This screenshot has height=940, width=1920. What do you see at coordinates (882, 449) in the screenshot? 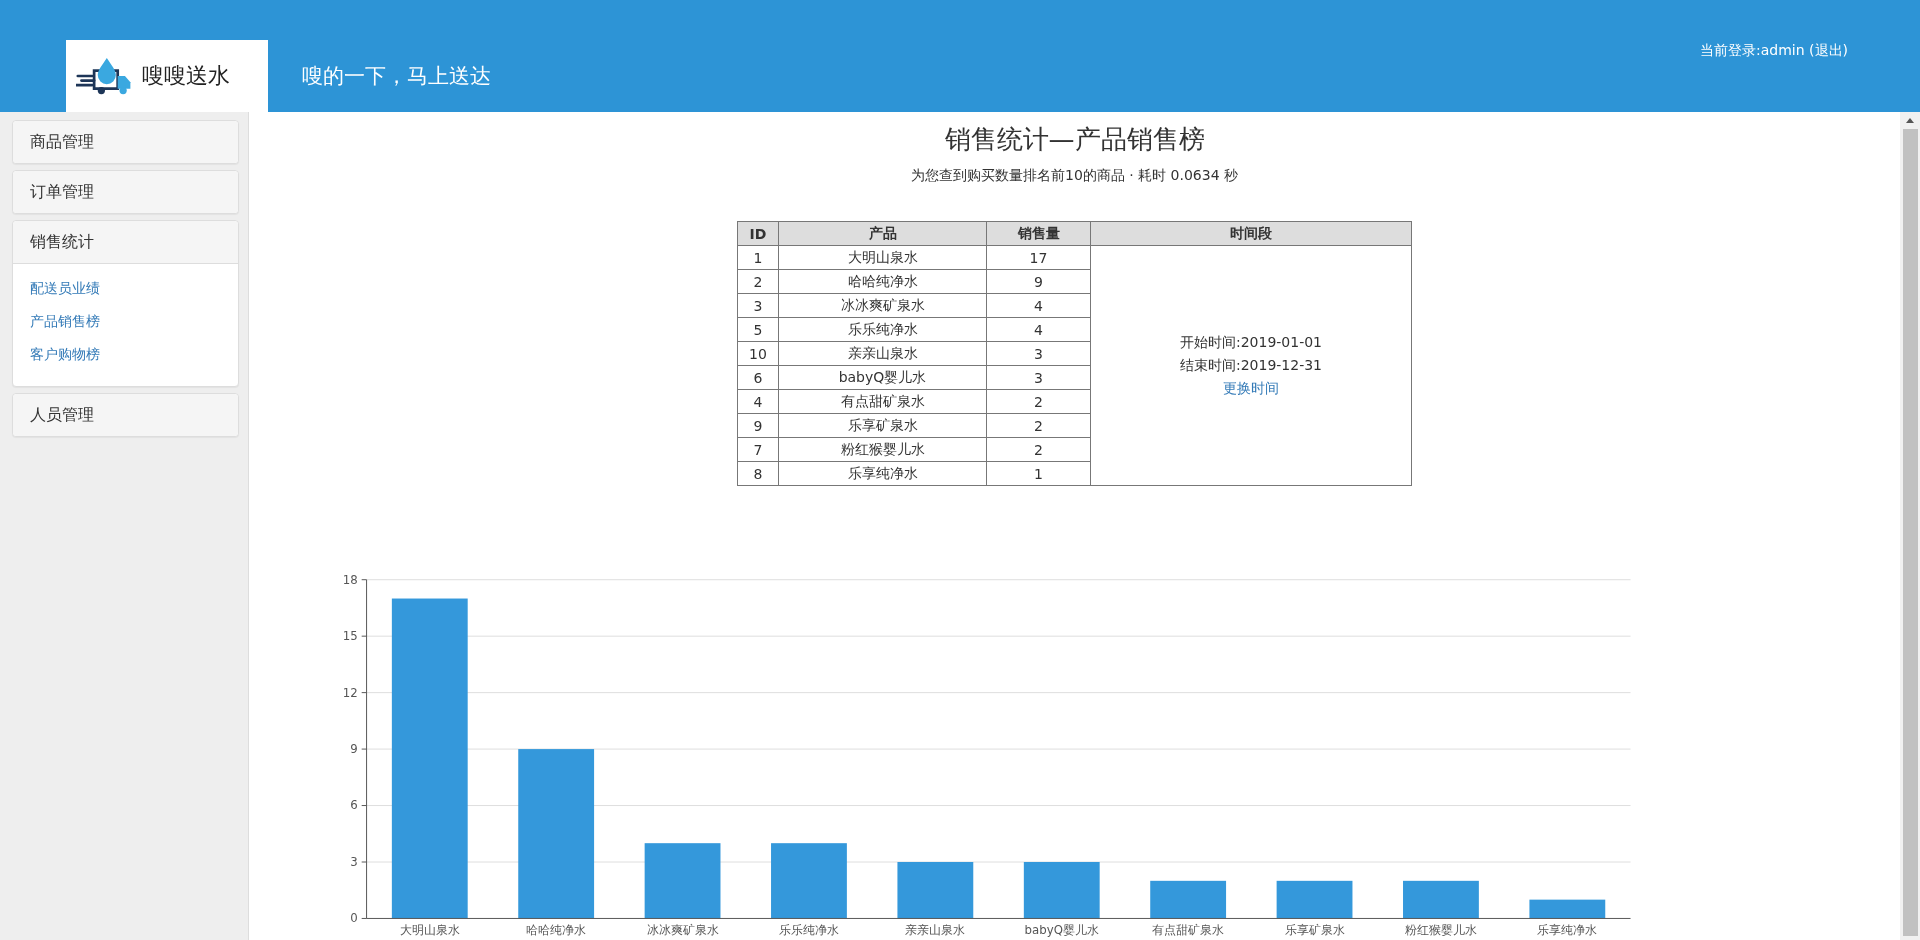
I see `table-cell: 粉红猴婴儿水` at bounding box center [882, 449].